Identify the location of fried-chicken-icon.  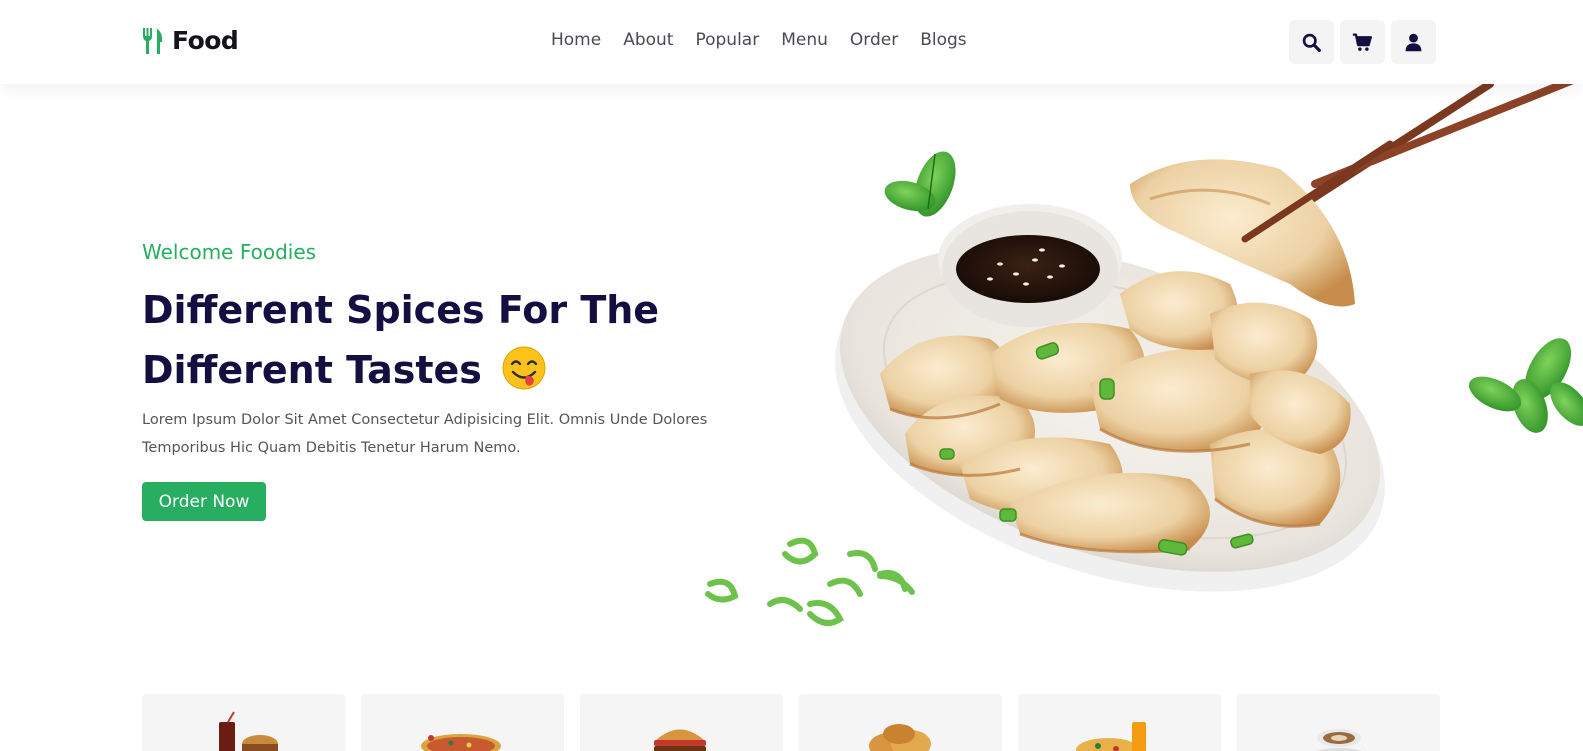
(900, 737).